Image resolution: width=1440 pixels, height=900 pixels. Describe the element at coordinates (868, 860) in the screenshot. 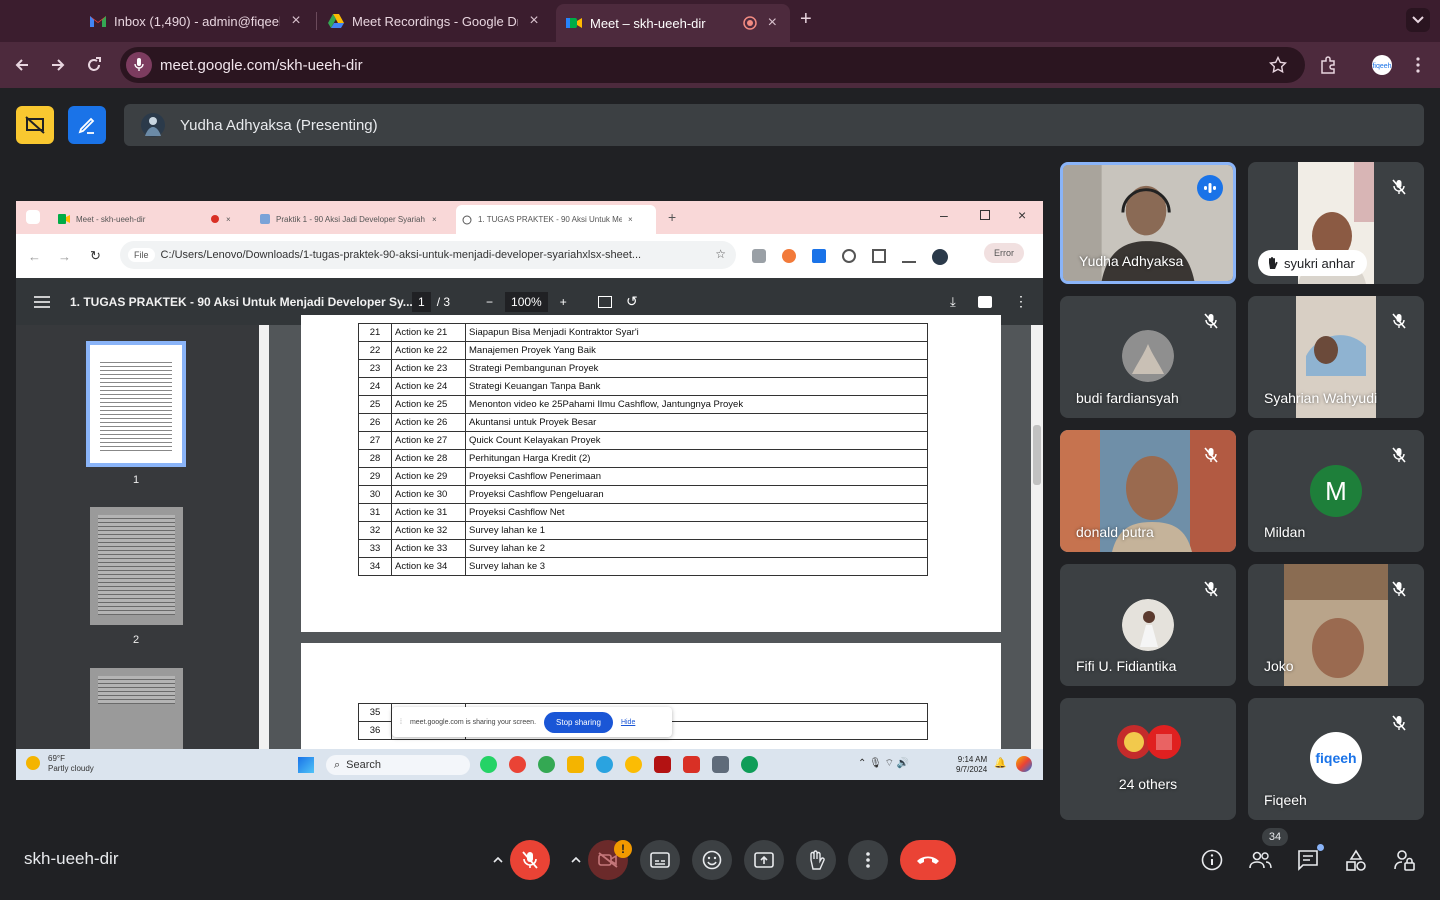

I see `more-options-button` at that location.